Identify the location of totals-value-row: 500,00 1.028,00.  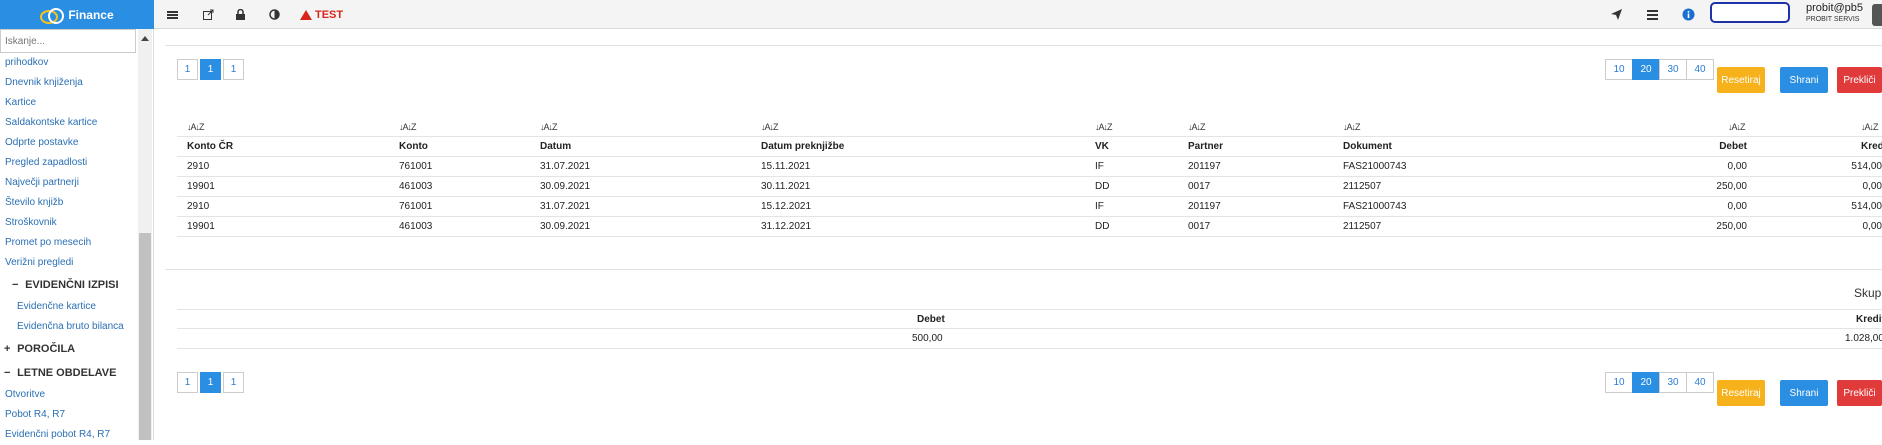
(1029, 339).